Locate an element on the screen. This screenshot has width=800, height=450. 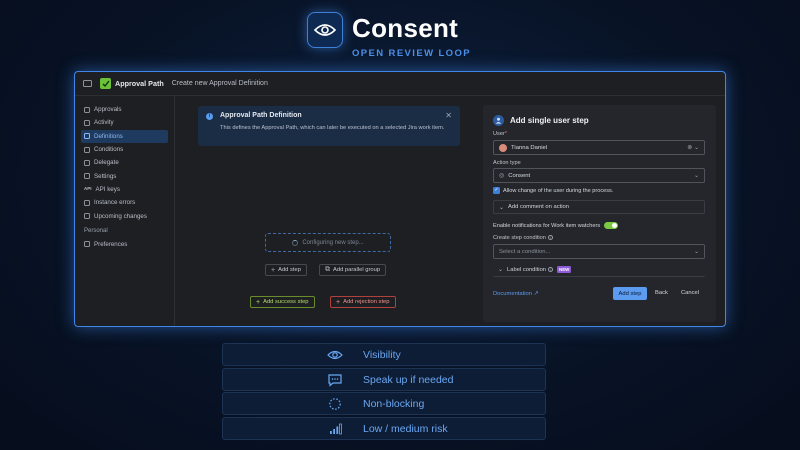
sidebar-item-preferences: Preferences is located at coordinates (124, 244).